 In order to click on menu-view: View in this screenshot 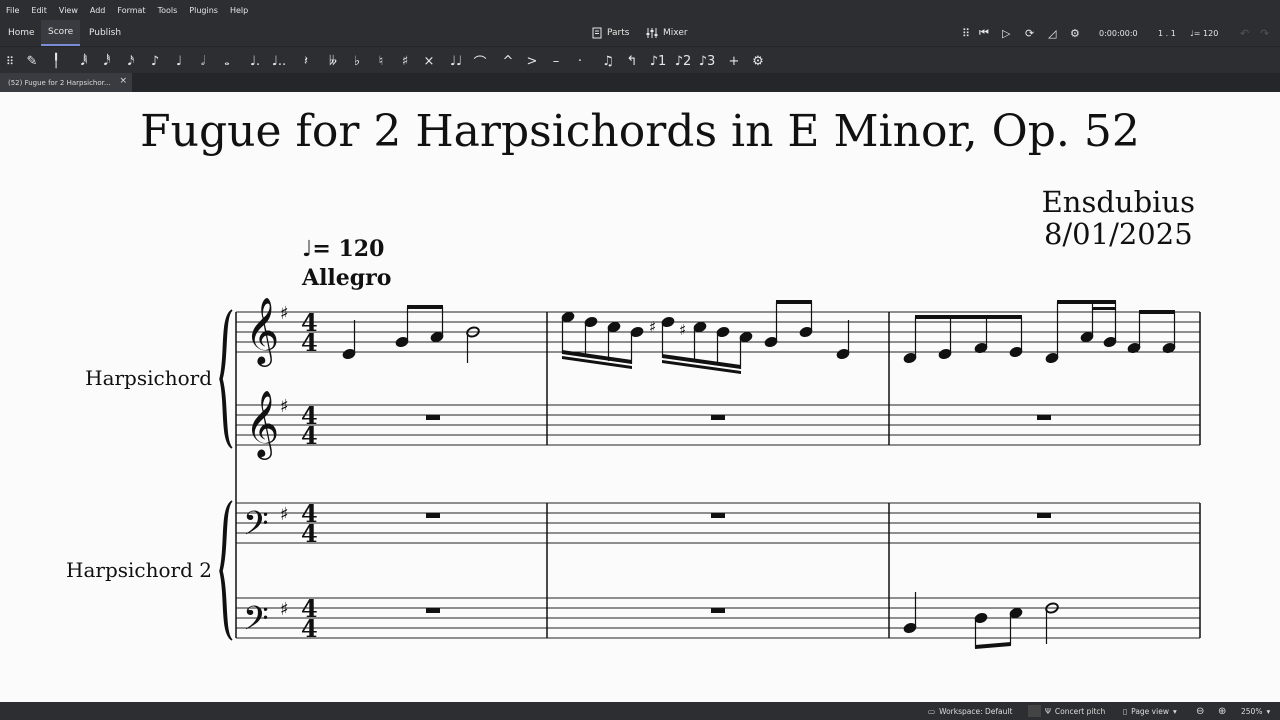, I will do `click(68, 10)`.